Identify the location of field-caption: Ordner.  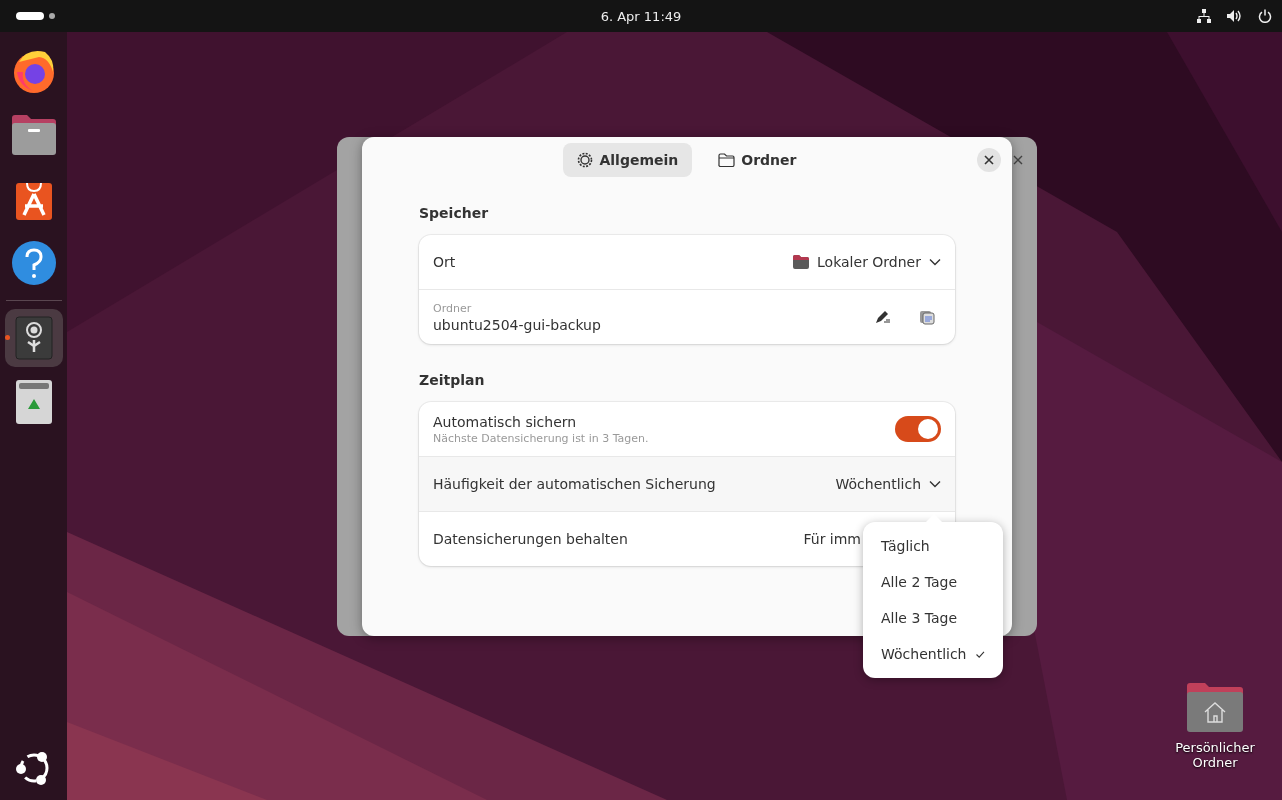
(452, 308).